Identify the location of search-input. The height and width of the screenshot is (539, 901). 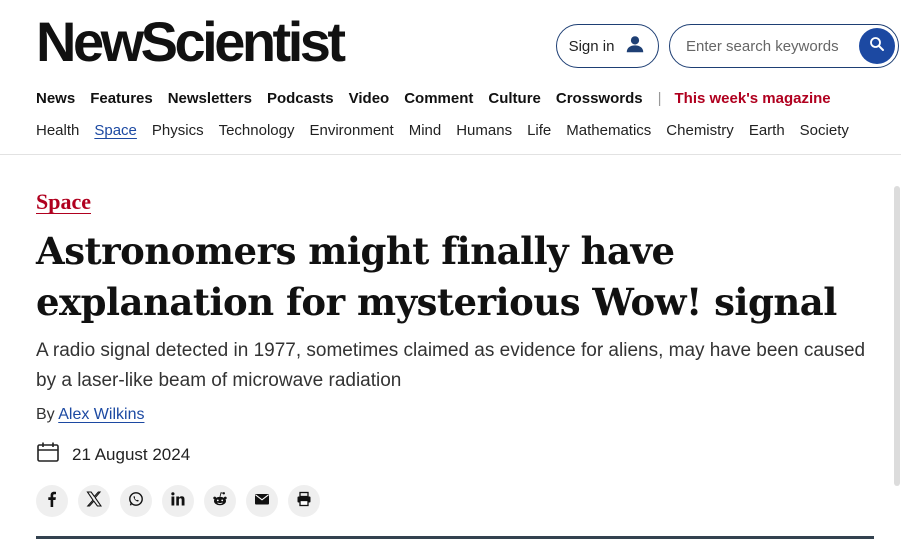
(760, 46).